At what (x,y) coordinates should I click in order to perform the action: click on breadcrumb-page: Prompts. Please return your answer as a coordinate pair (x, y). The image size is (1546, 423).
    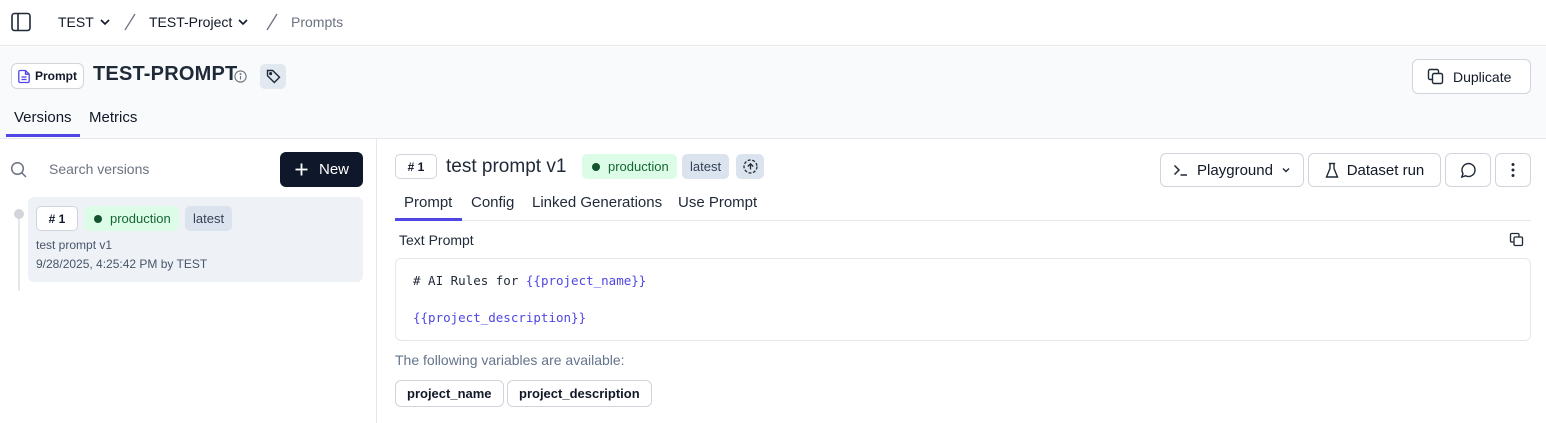
    Looking at the image, I should click on (317, 22).